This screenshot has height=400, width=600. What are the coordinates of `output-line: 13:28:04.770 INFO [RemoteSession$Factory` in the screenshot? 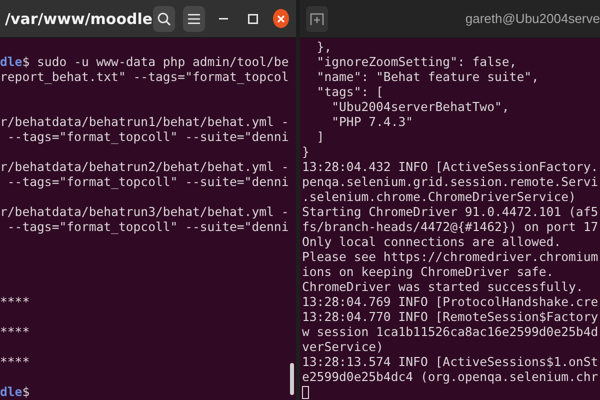 It's located at (450, 317).